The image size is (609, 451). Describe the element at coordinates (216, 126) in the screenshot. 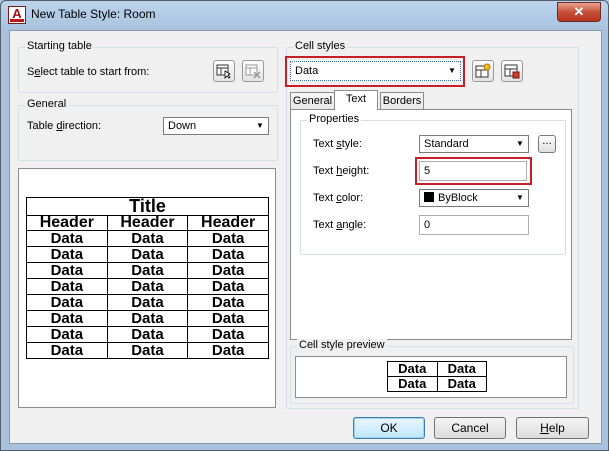

I see `table-direction-dropdown: Down ▼` at that location.